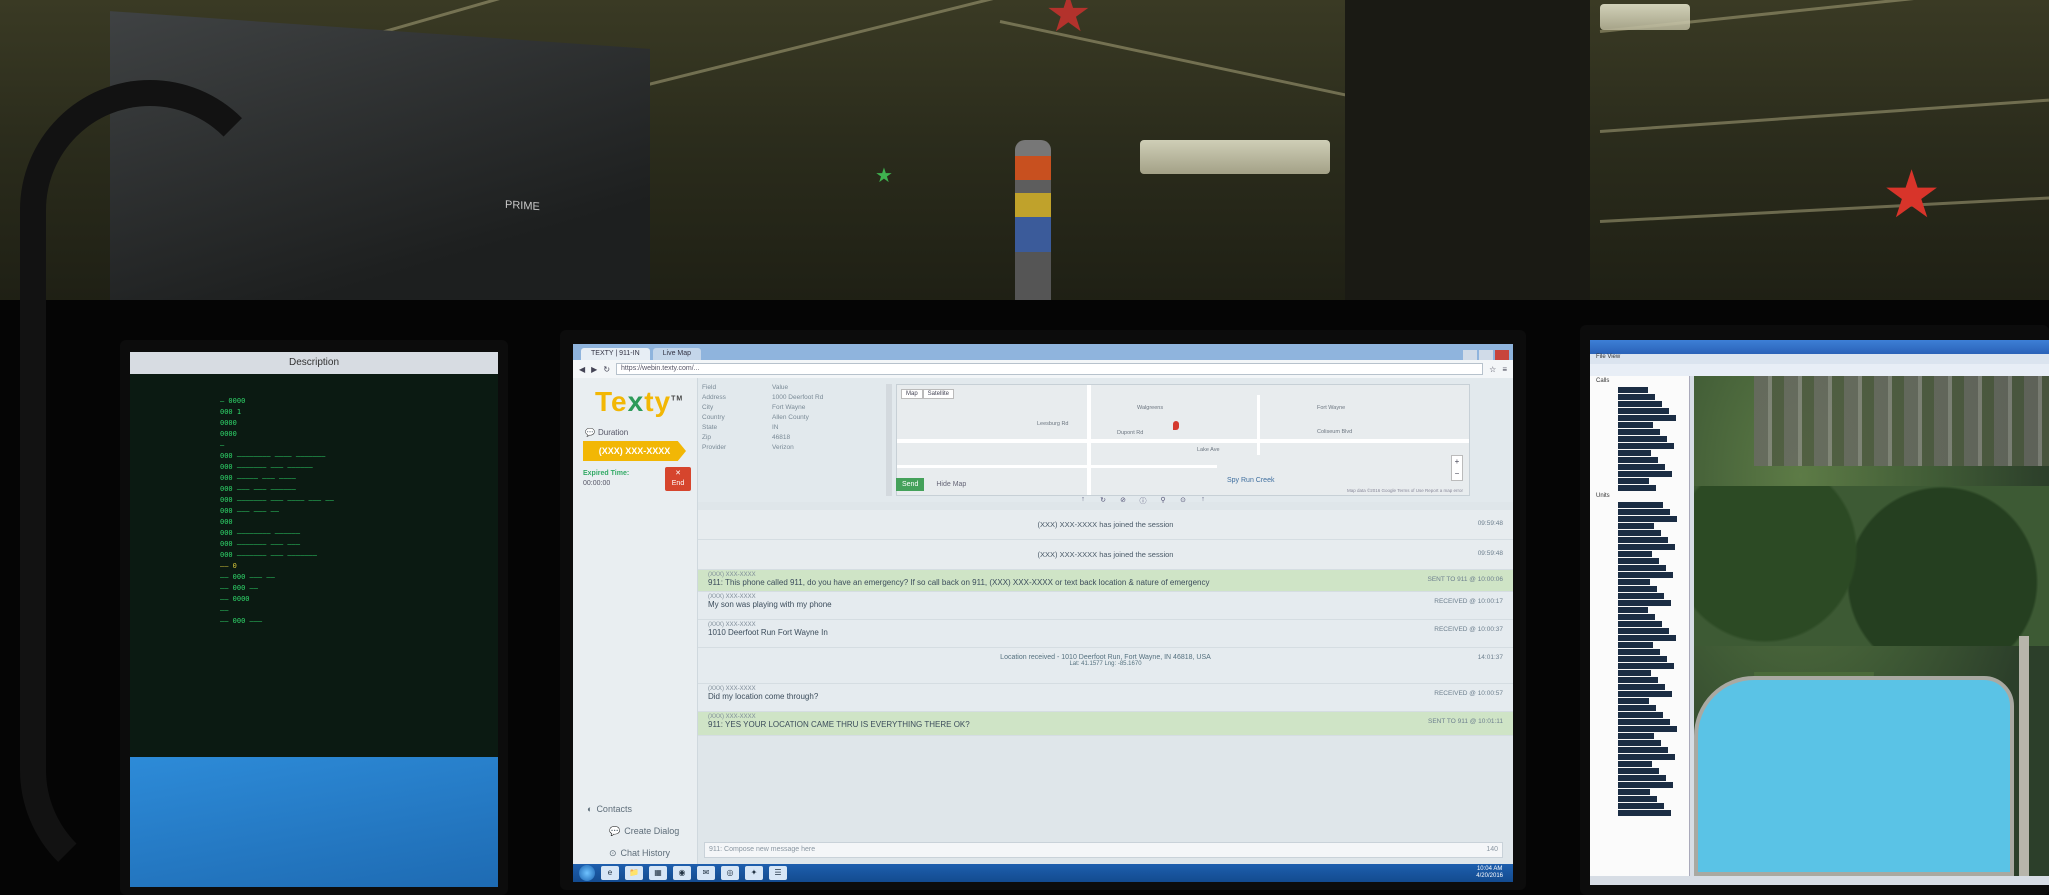  What do you see at coordinates (910, 484) in the screenshot?
I see `send-location-button: Send` at bounding box center [910, 484].